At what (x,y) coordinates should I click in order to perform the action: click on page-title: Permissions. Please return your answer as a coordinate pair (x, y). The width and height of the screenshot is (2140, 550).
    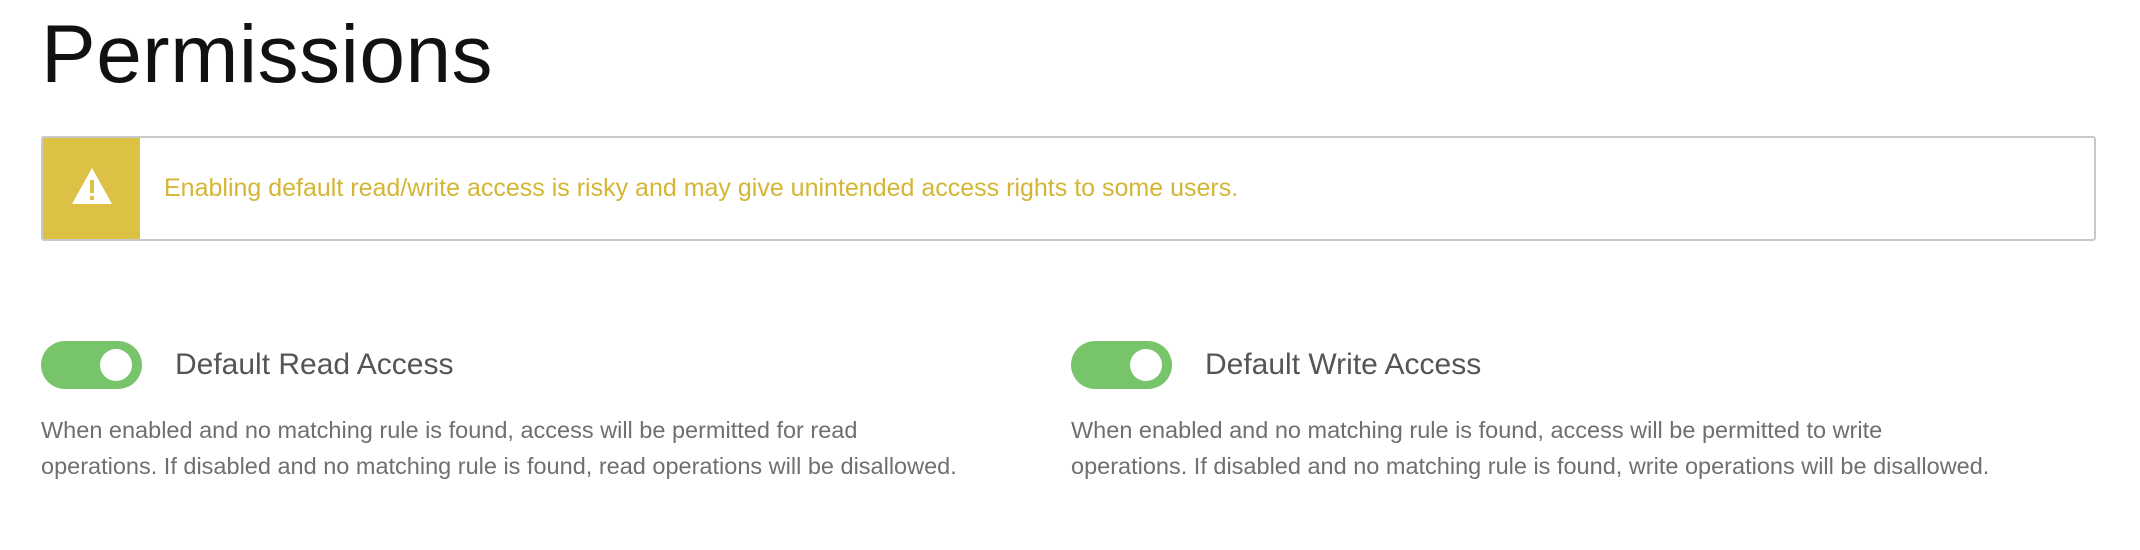
    Looking at the image, I should click on (267, 54).